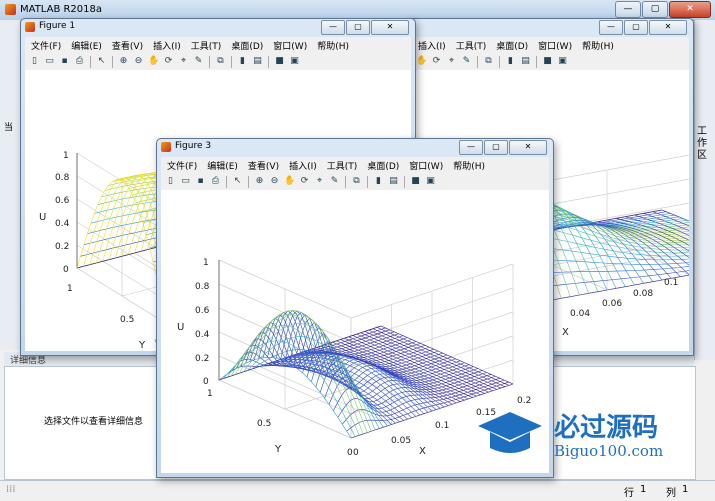  I want to click on fig1-z-tick-2: 0.4, so click(62, 224).